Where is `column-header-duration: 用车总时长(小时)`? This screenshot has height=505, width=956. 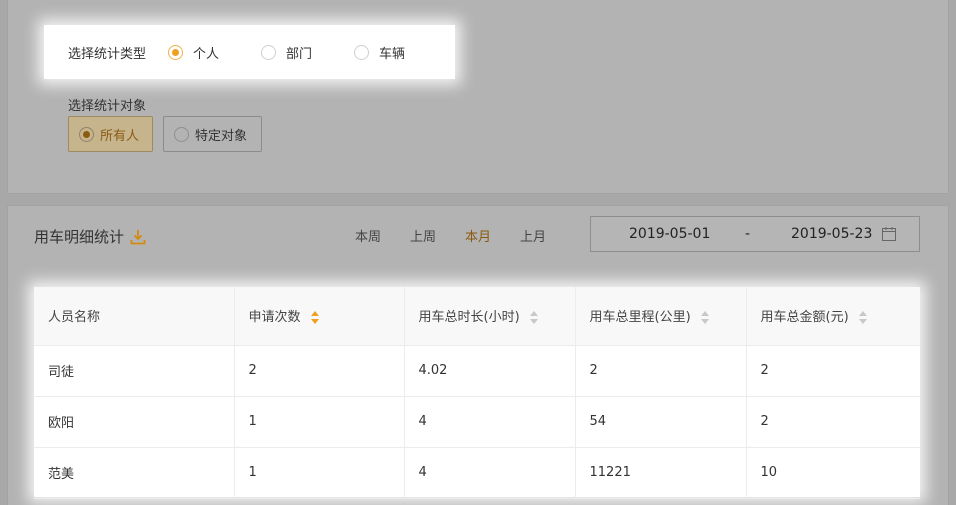 column-header-duration: 用车总时长(小时) is located at coordinates (490, 316).